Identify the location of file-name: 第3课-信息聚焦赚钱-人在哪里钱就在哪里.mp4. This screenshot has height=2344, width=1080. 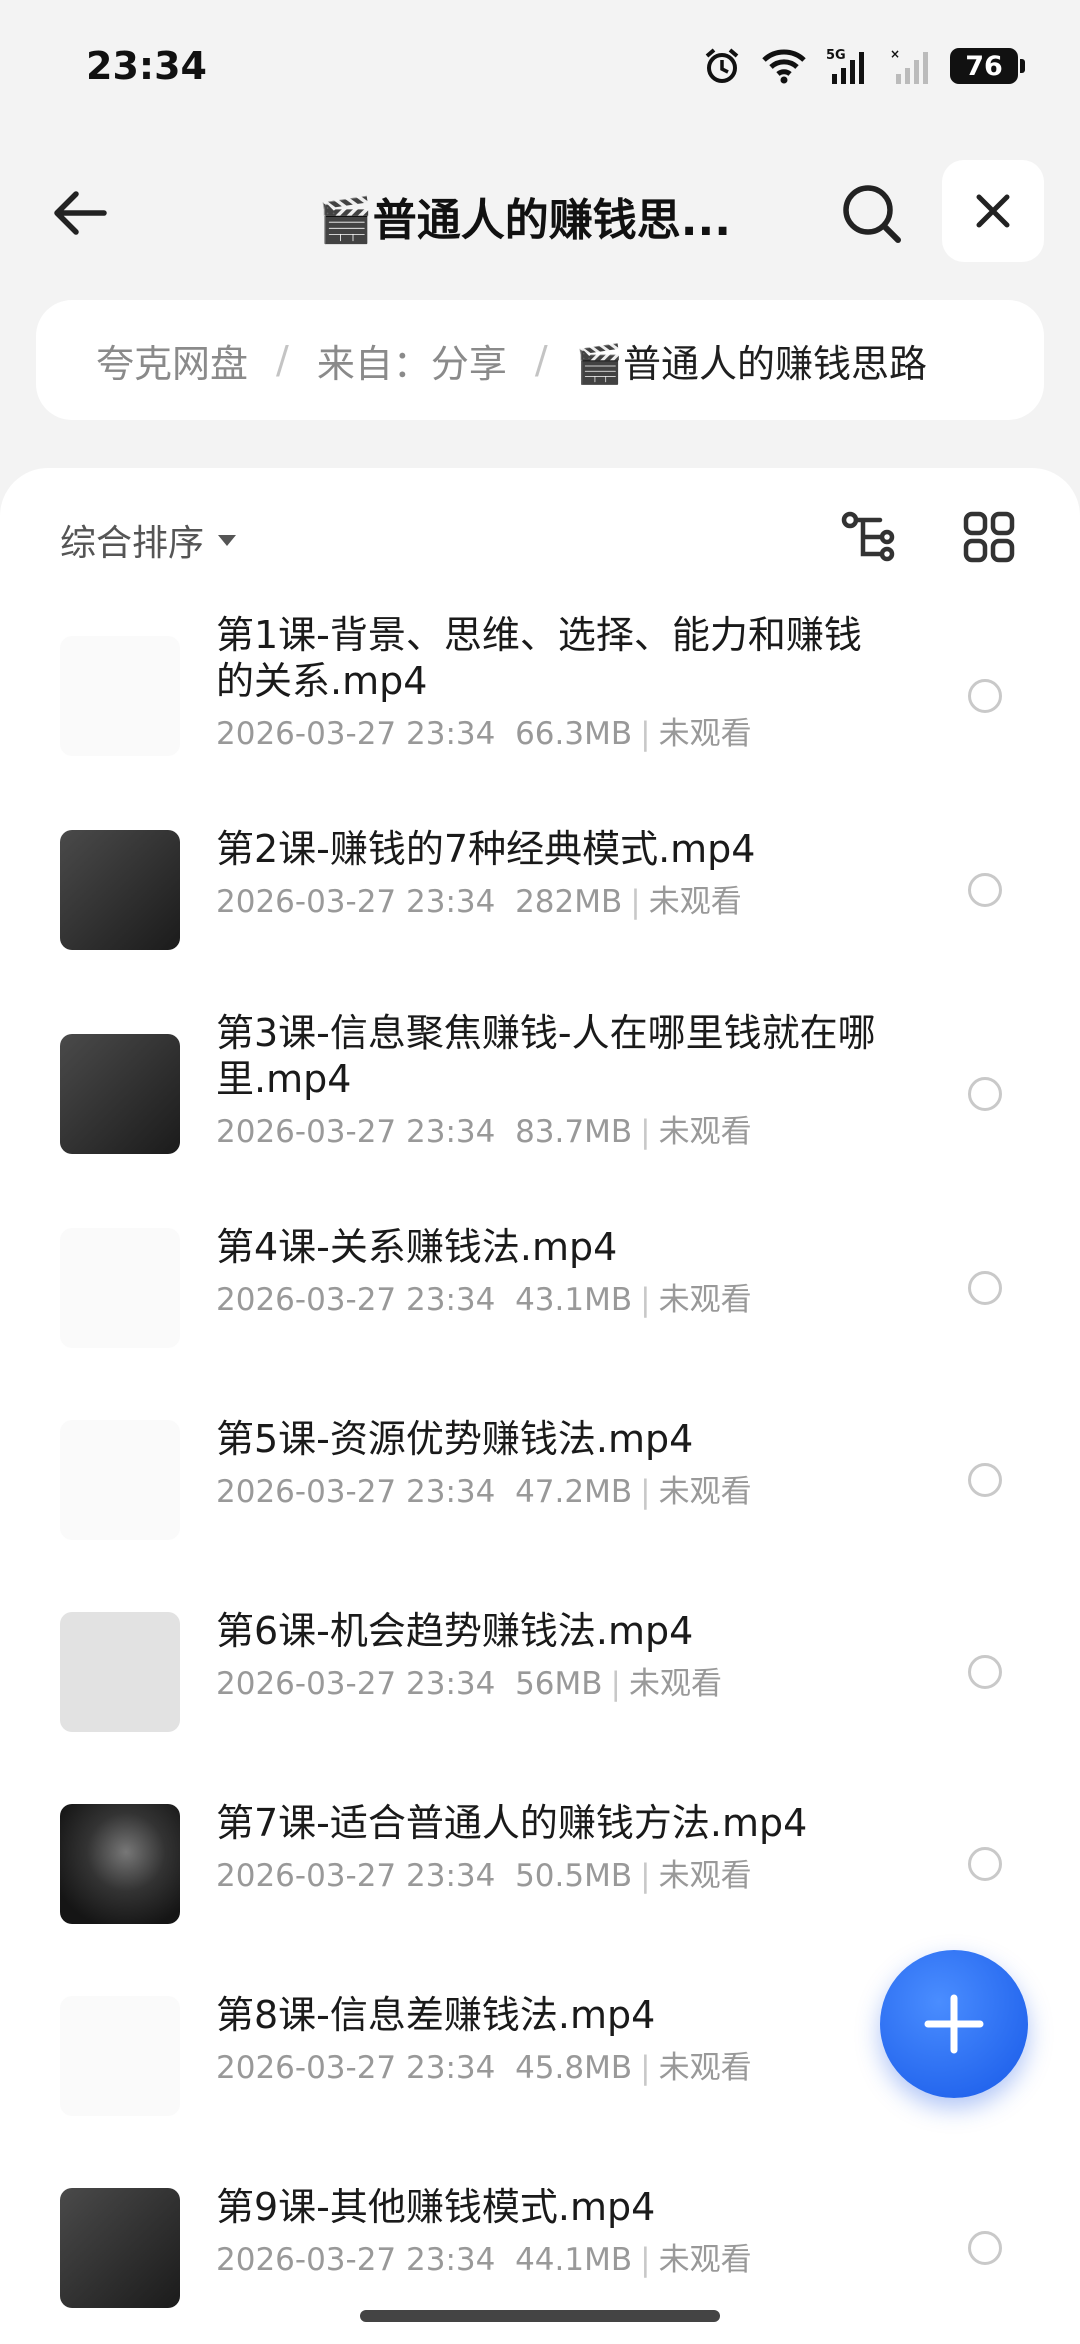
(546, 1056).